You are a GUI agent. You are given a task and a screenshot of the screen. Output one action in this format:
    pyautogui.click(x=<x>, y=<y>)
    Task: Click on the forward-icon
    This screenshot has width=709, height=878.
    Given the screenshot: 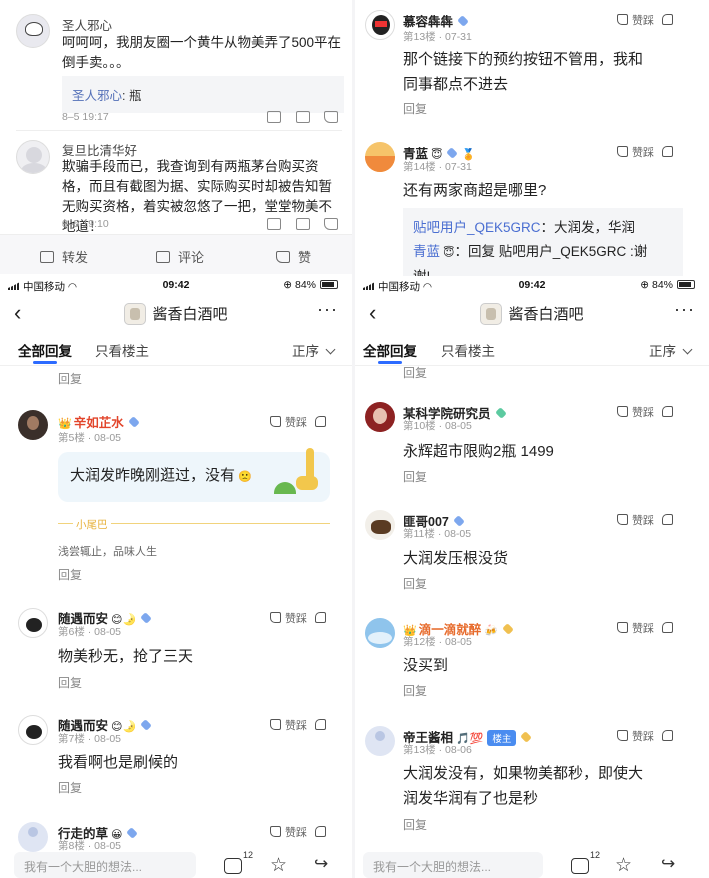 What is the action you would take?
    pyautogui.click(x=47, y=257)
    